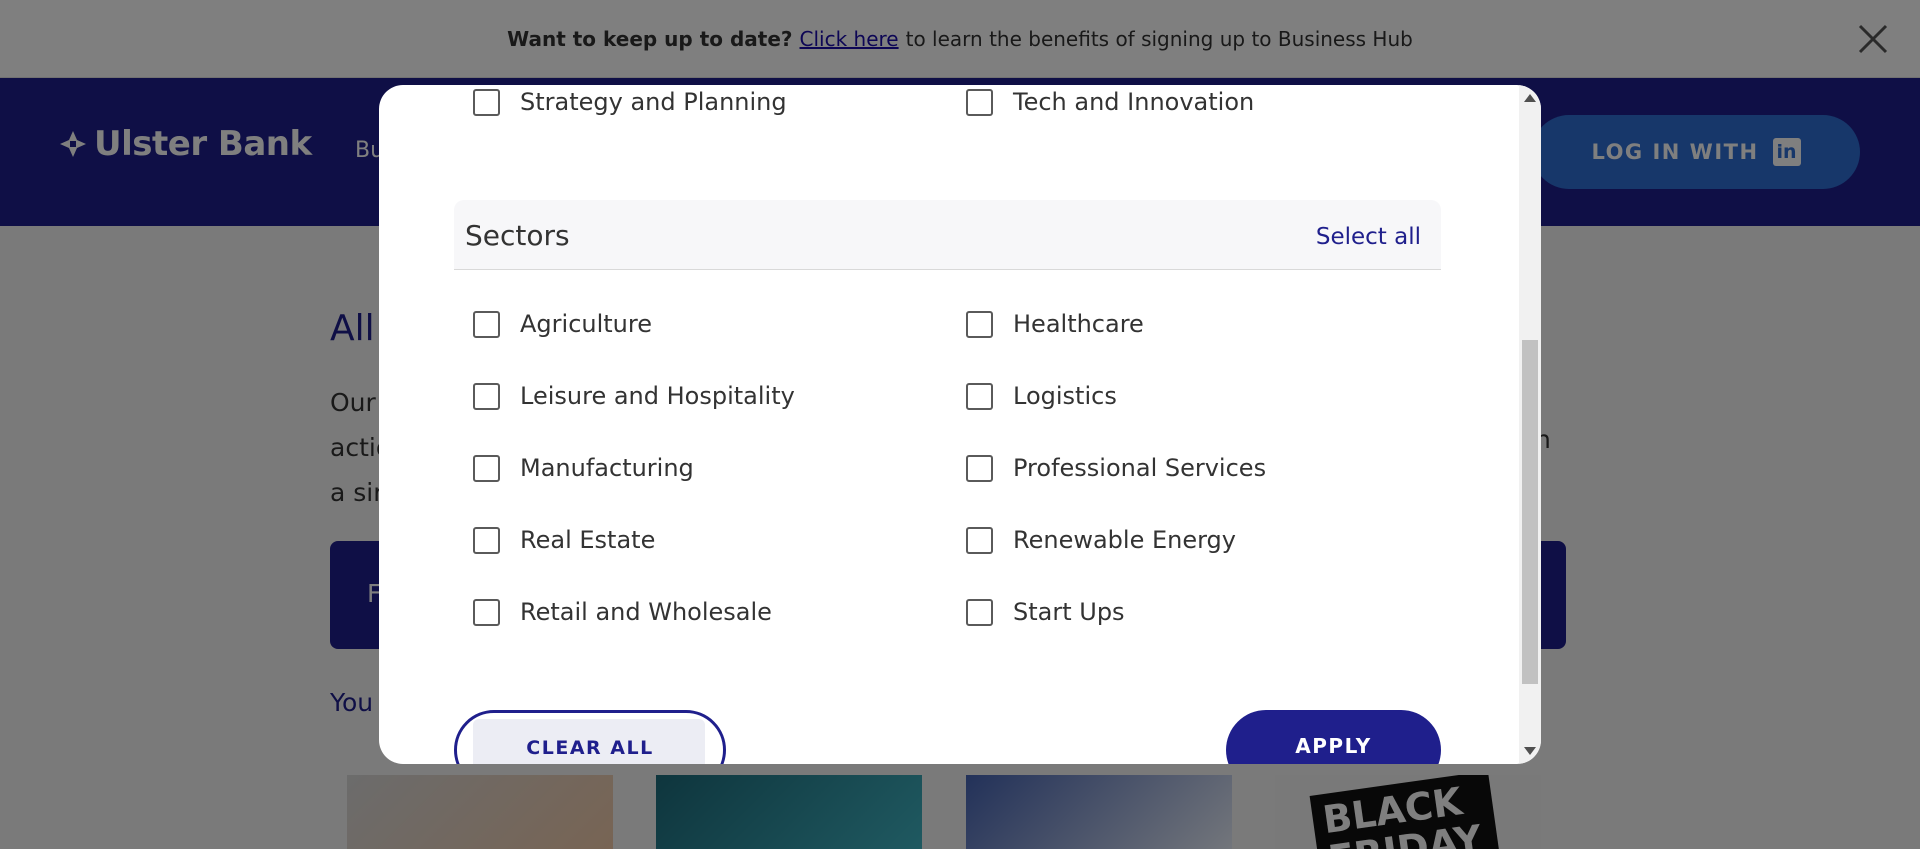 The width and height of the screenshot is (1920, 849). What do you see at coordinates (590, 748) in the screenshot?
I see `clear-all-label: CLEAR ALL` at bounding box center [590, 748].